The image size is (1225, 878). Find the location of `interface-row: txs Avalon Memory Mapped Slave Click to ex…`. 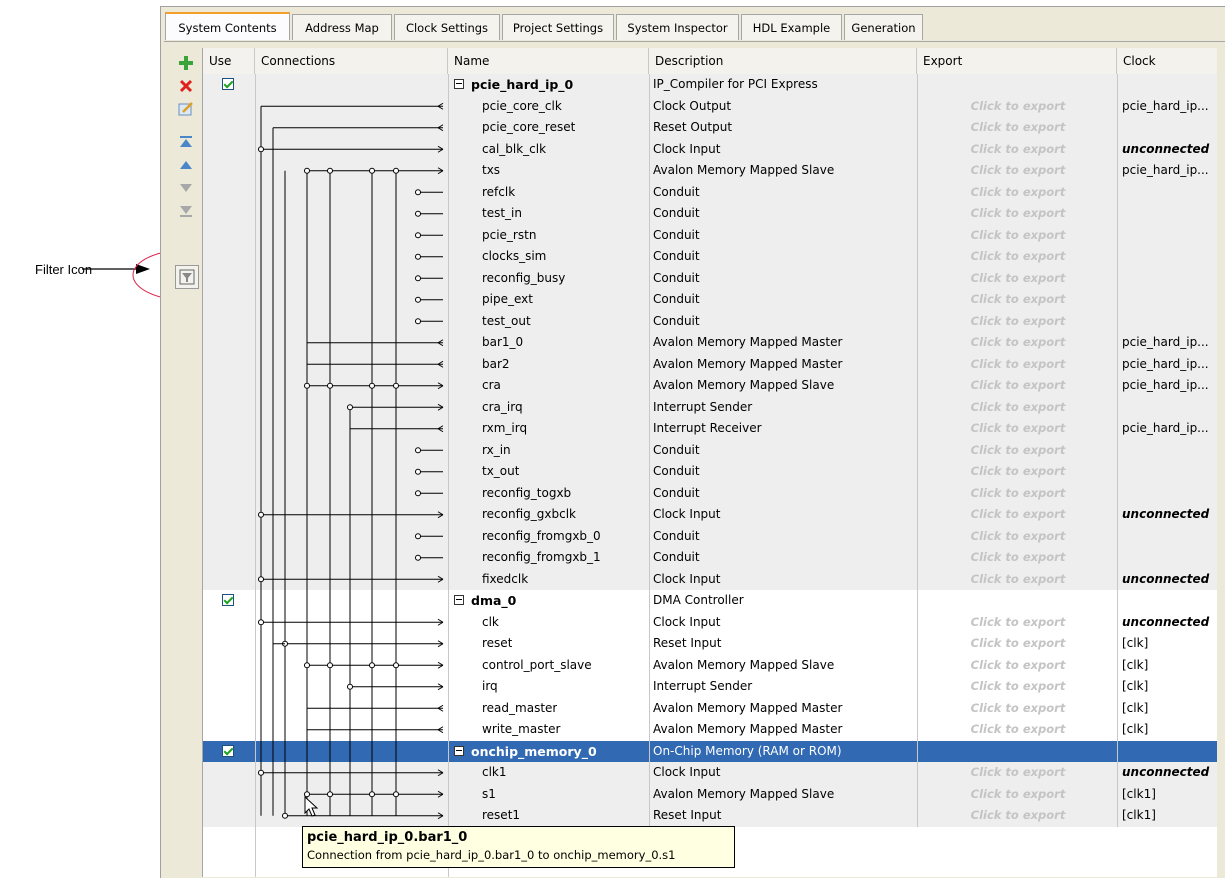

interface-row: txs Avalon Memory Mapped Slave Click to ex… is located at coordinates (710, 171).